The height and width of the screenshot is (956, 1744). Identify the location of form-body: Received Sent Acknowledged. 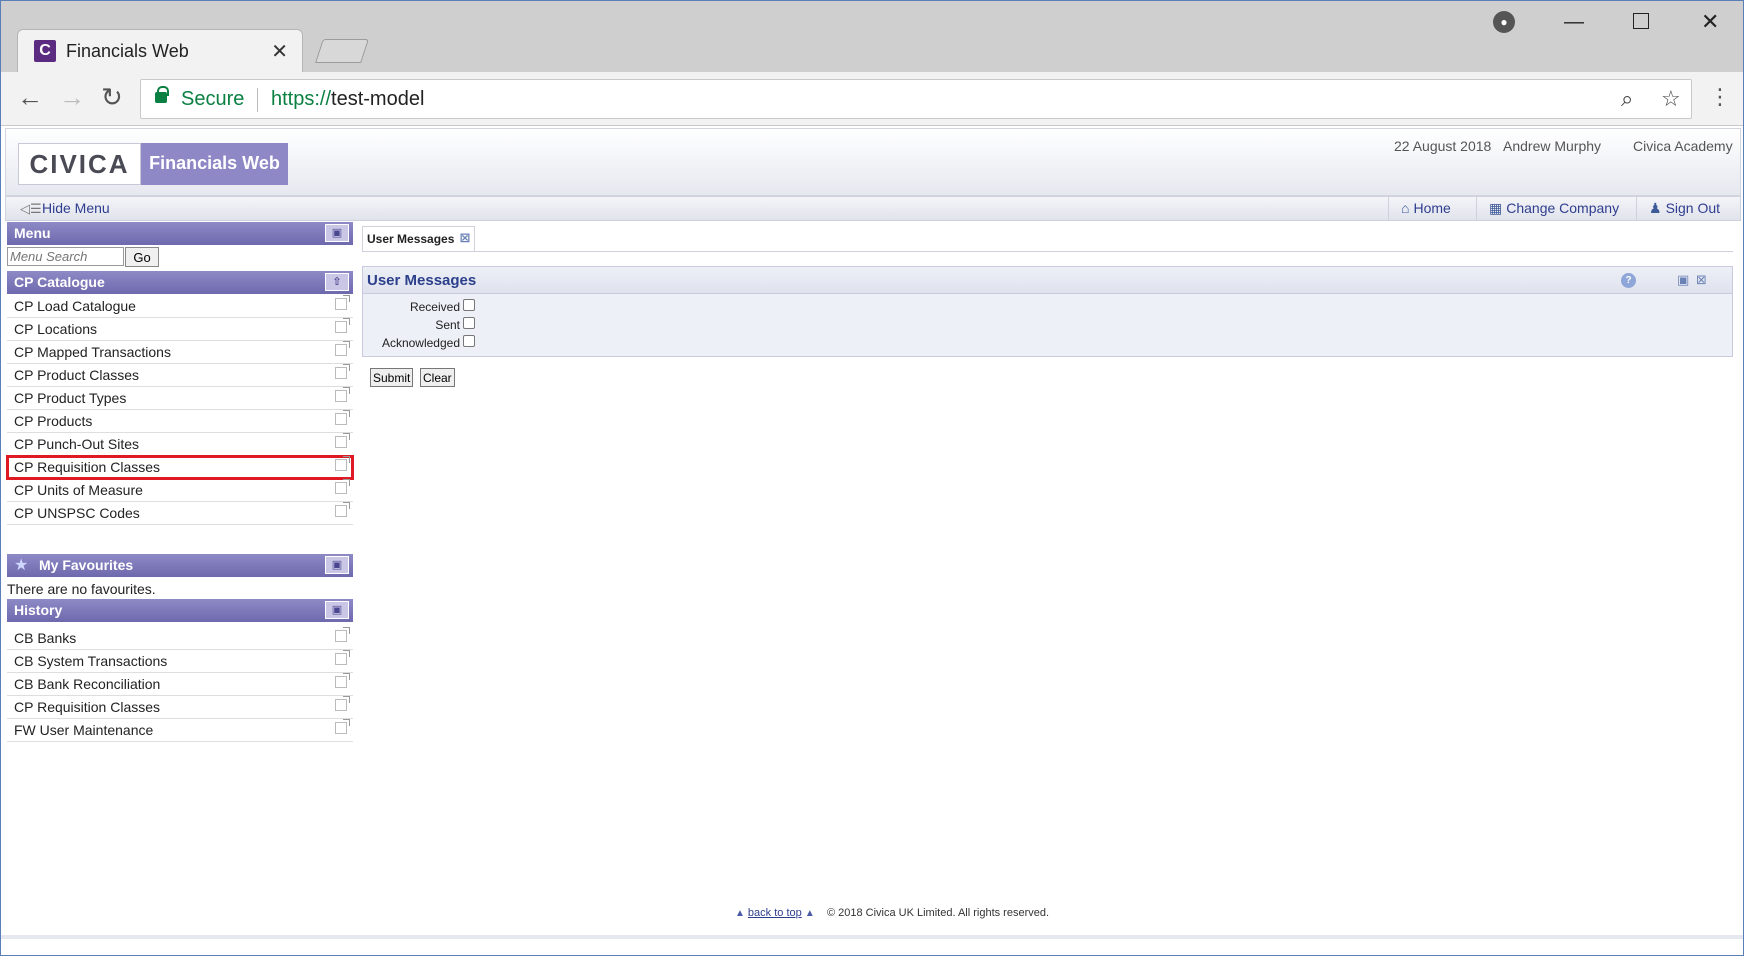
(1047, 325).